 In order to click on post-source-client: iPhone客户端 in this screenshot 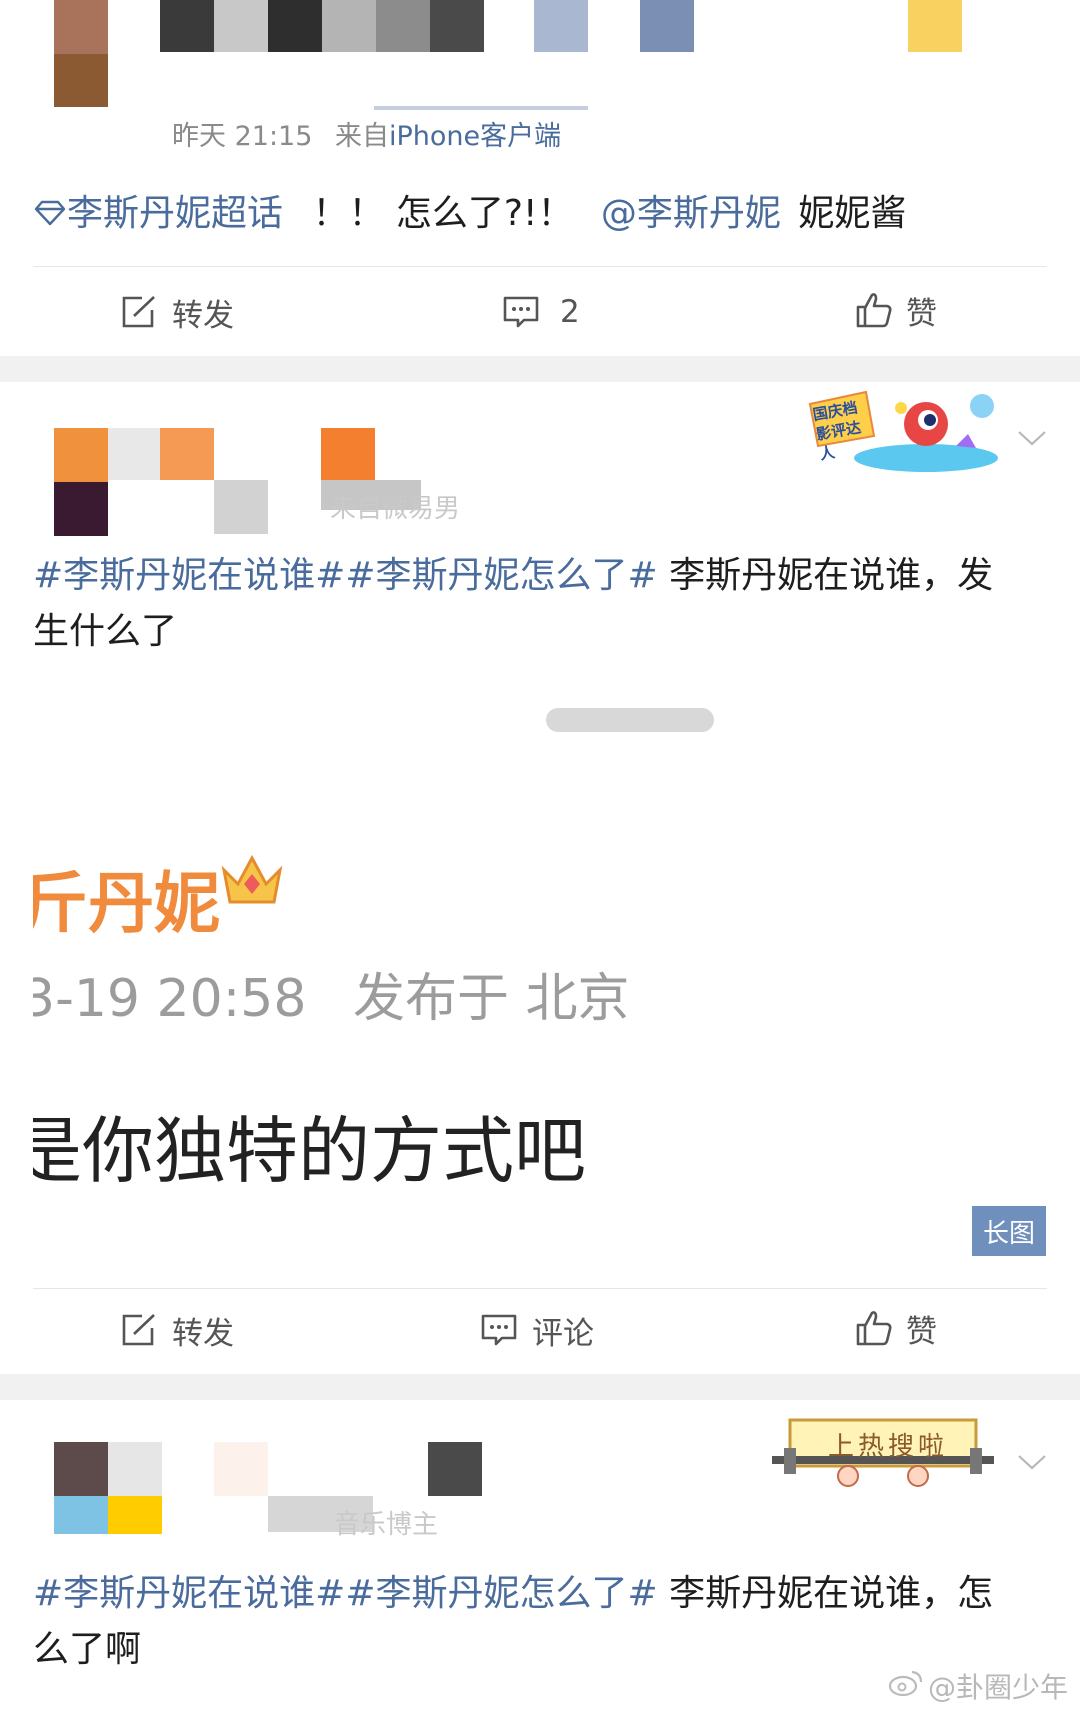, I will do `click(475, 136)`.